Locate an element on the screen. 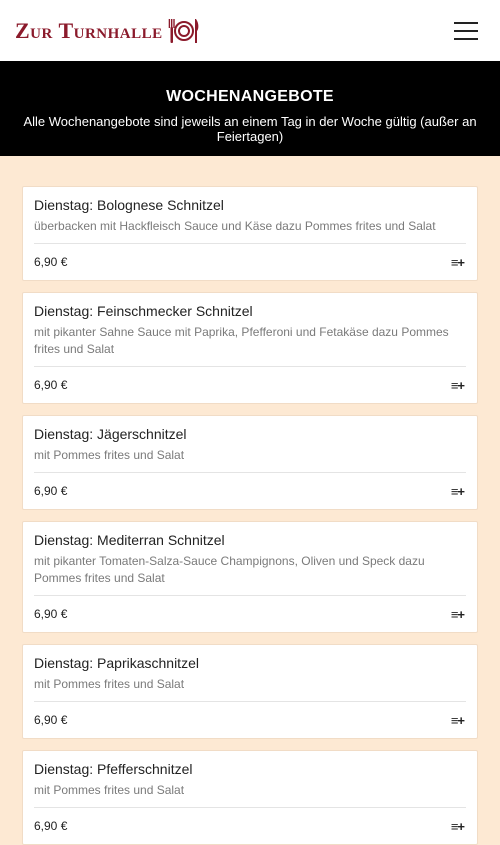 Image resolution: width=500 pixels, height=845 pixels. hamburger-menu-icon is located at coordinates (466, 30).